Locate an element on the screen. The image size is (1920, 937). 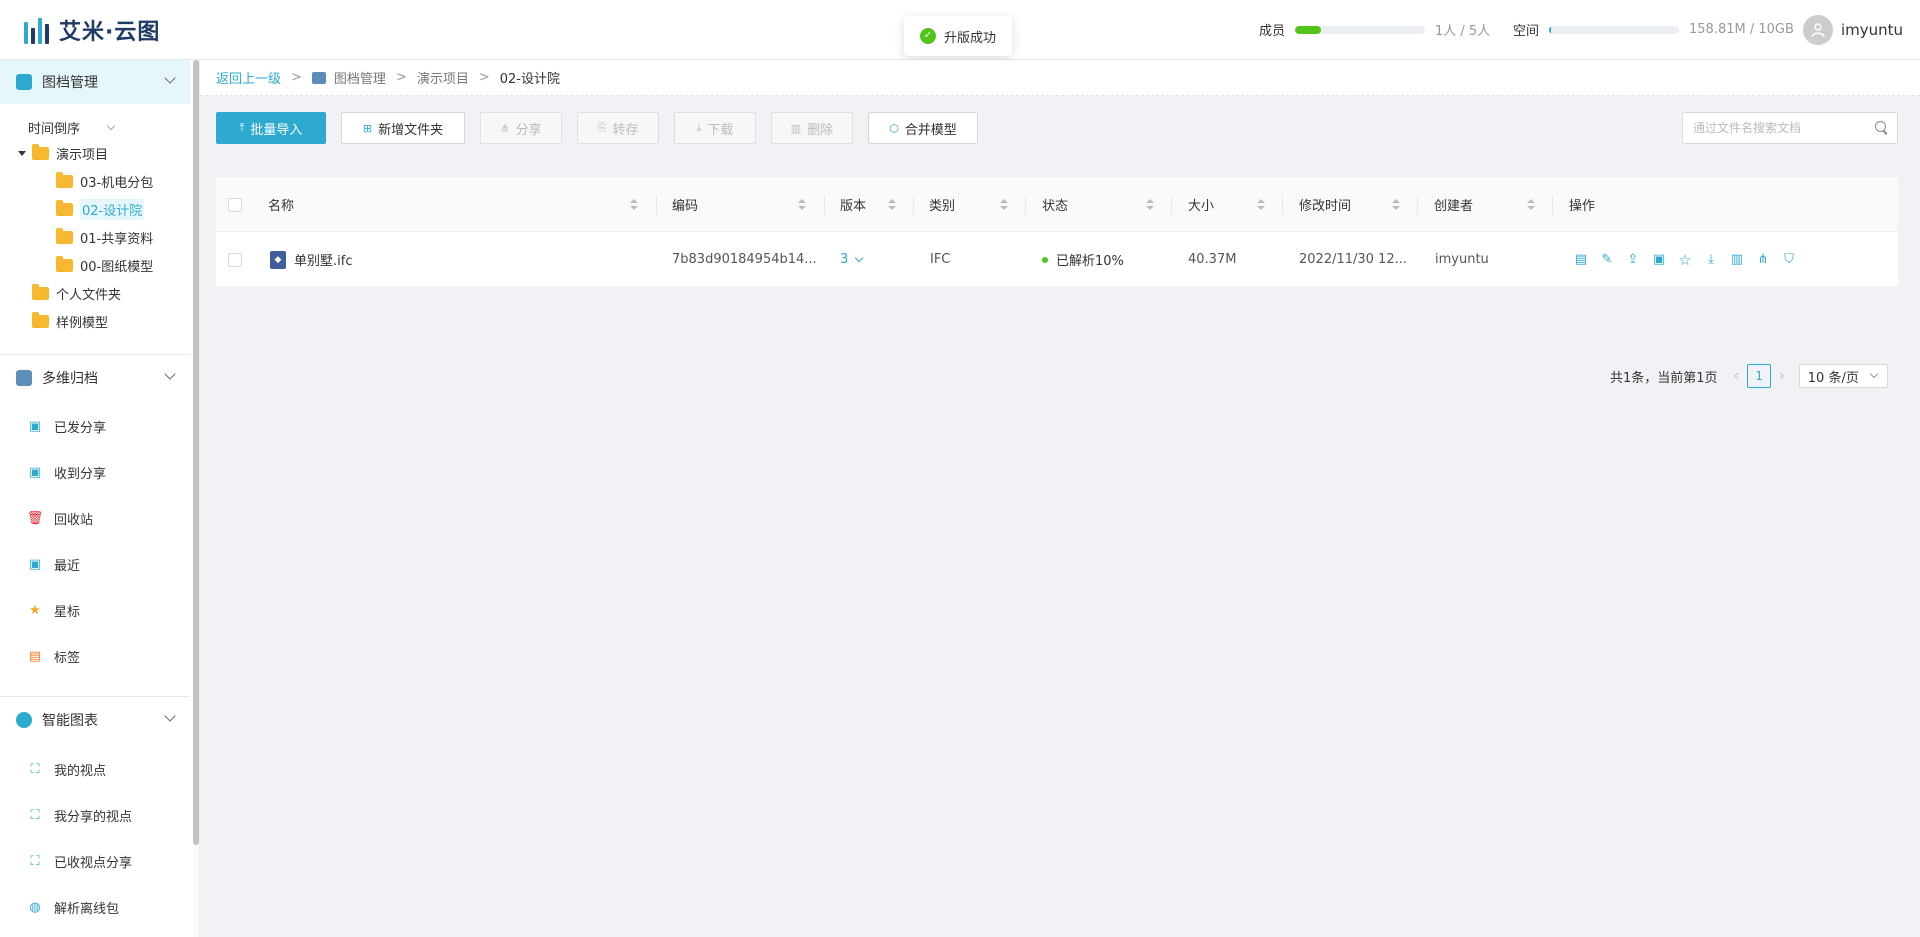
logo-icon is located at coordinates (36, 30).